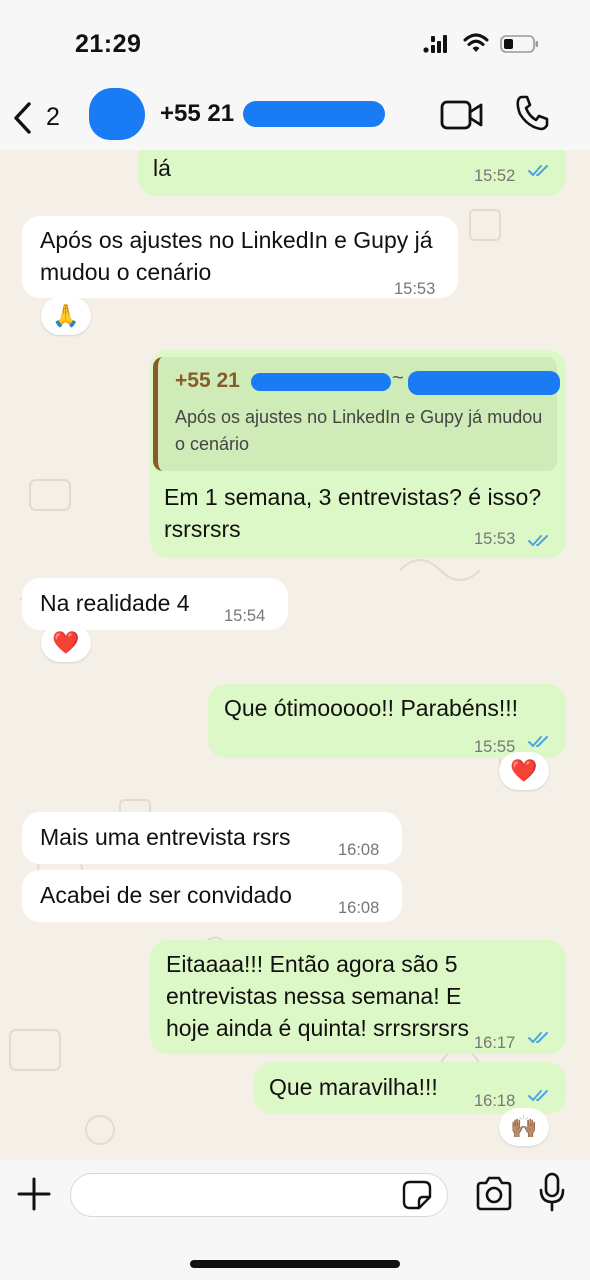 This screenshot has height=1280, width=590. I want to click on wifi-icon, so click(476, 42).